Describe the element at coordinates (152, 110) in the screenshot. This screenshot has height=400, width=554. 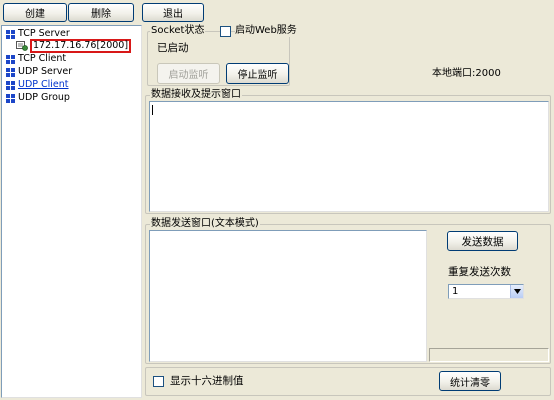
I see `text-cursor` at that location.